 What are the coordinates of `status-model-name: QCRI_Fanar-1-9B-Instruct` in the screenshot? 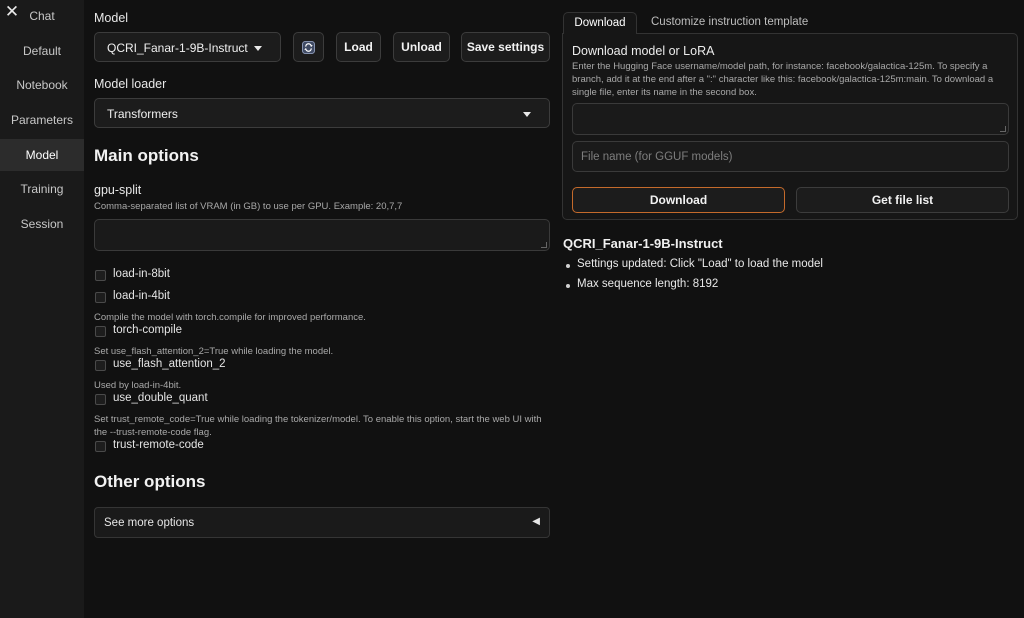 It's located at (643, 243).